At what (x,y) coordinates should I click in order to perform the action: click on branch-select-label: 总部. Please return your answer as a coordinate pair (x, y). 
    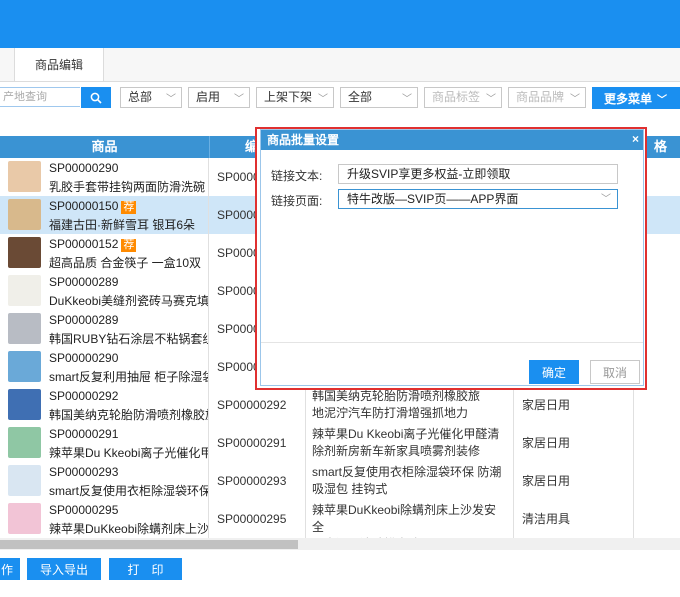
    Looking at the image, I should click on (140, 97).